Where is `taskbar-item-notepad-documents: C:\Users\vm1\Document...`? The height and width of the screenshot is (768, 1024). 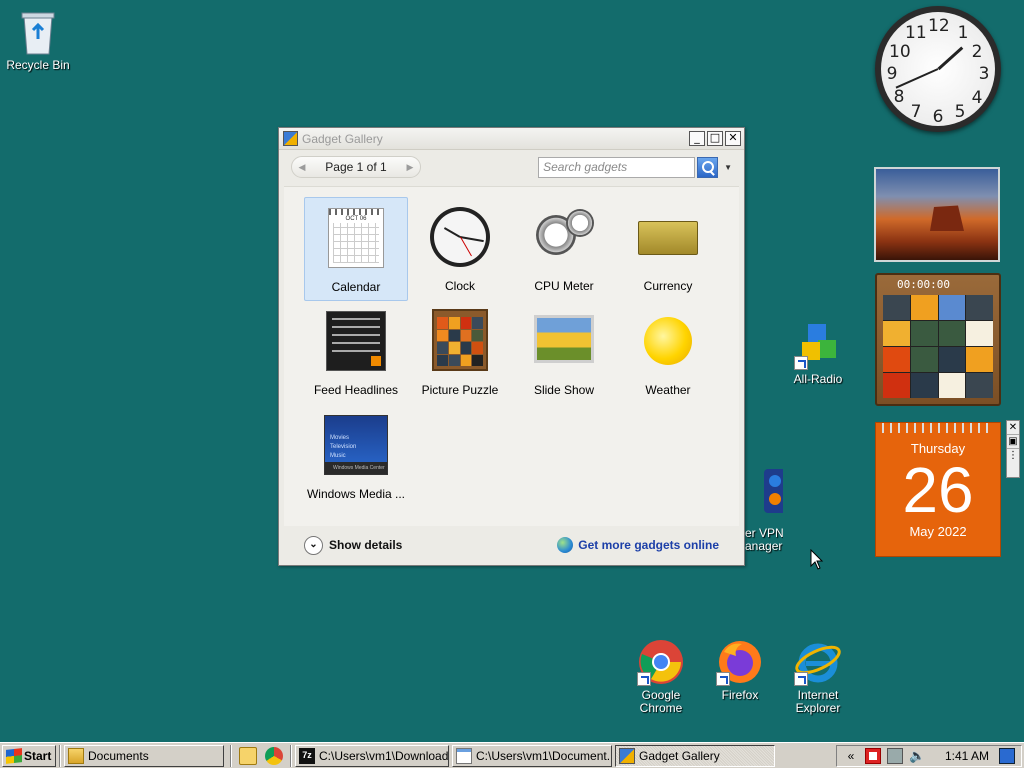
taskbar-item-notepad-documents: C:\Users\vm1\Document... is located at coordinates (532, 755).